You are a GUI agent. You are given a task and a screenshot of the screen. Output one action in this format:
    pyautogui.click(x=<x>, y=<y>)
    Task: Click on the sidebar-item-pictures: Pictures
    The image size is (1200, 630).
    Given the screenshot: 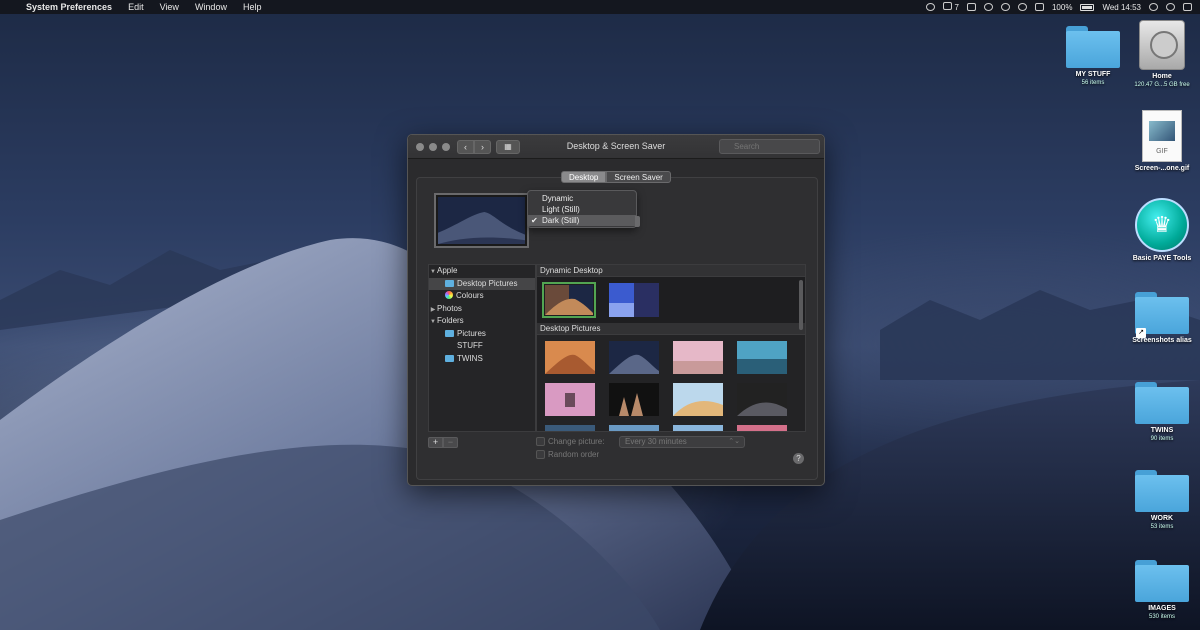 What is the action you would take?
    pyautogui.click(x=482, y=334)
    